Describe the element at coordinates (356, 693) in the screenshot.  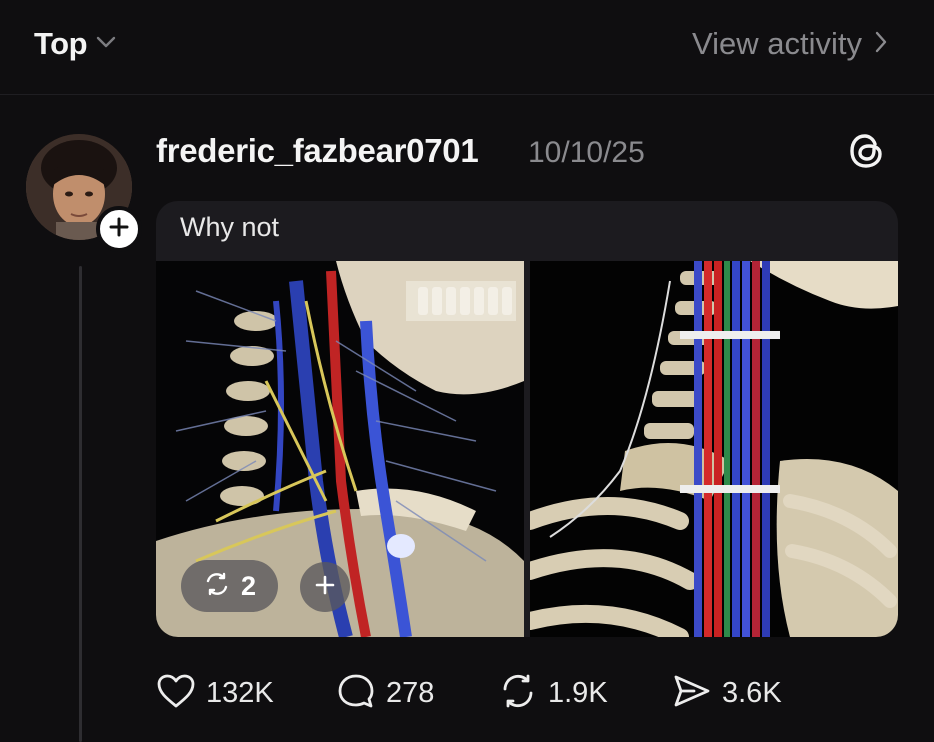
I see `comment-icon` at that location.